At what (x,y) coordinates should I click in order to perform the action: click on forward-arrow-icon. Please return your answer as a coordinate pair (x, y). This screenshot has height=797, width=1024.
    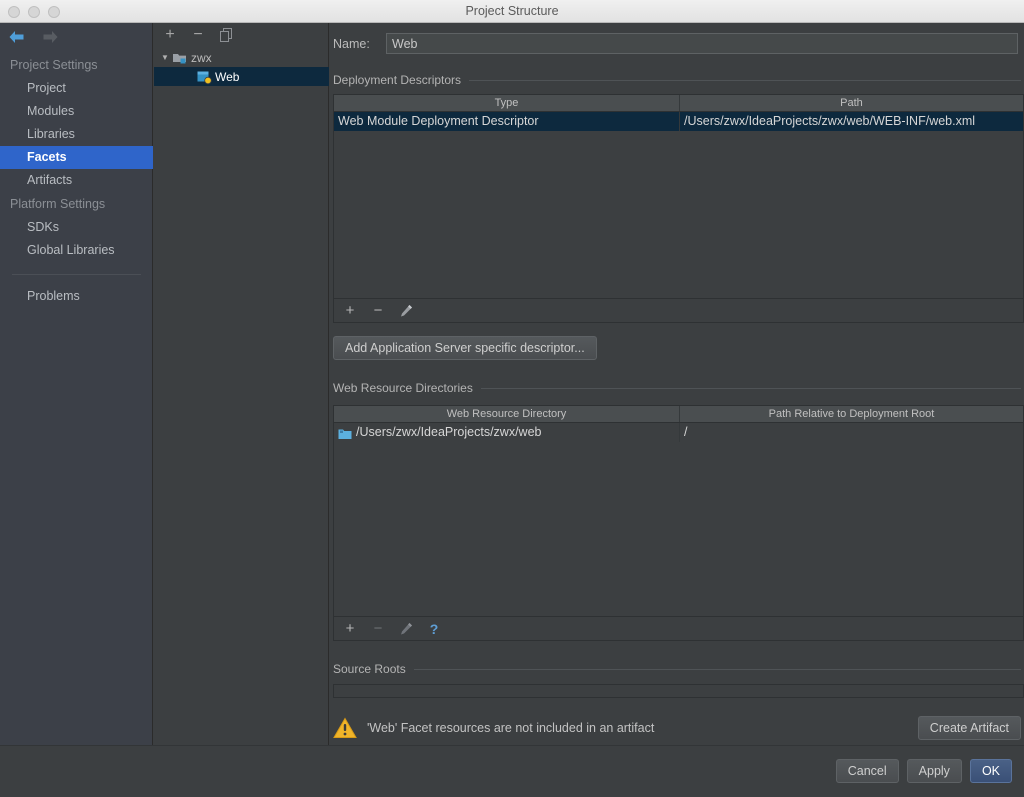
    Looking at the image, I should click on (50, 37).